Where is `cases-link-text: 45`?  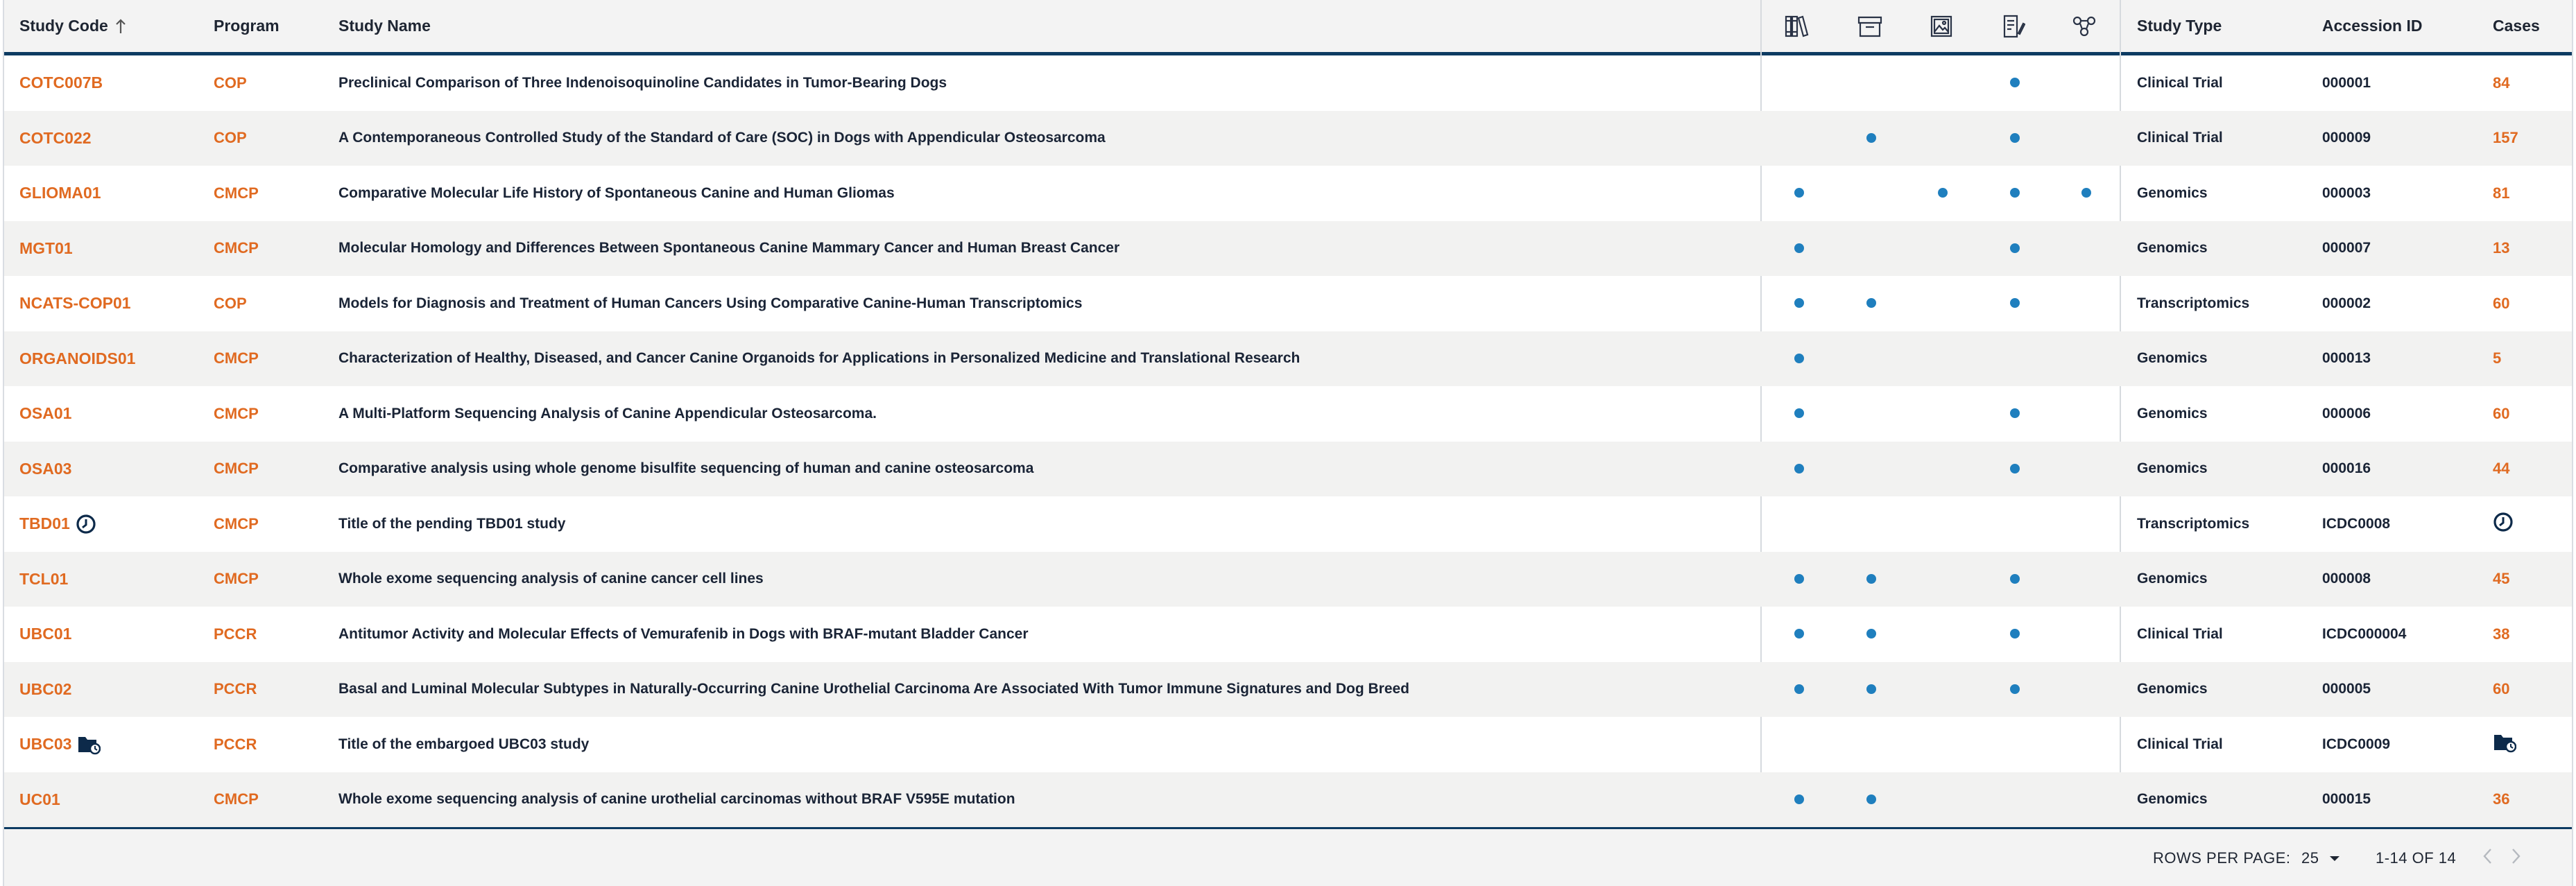 cases-link-text: 45 is located at coordinates (2501, 579).